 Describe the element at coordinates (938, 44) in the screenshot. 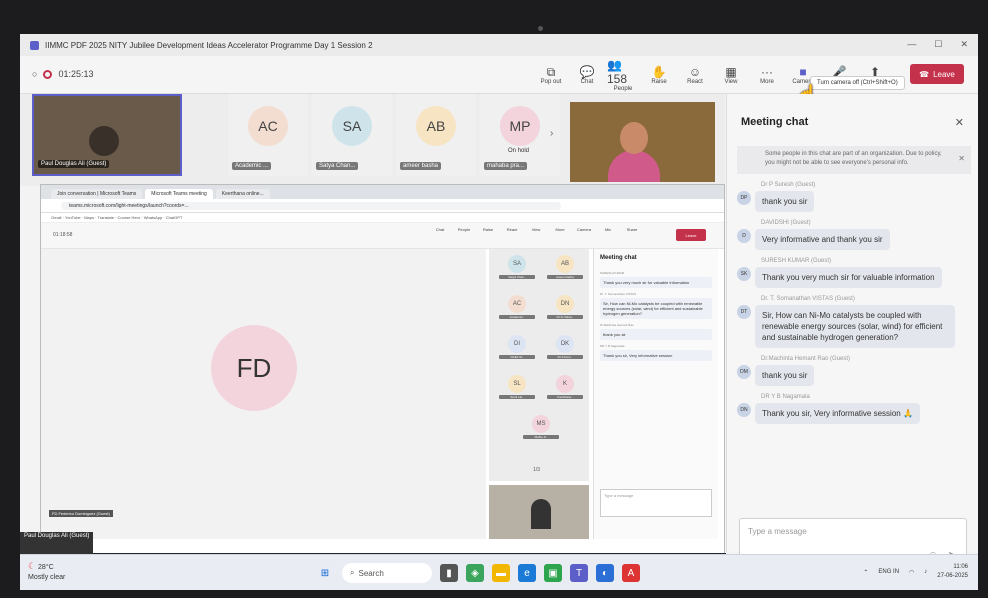

I see `maximize-button: ☐` at that location.